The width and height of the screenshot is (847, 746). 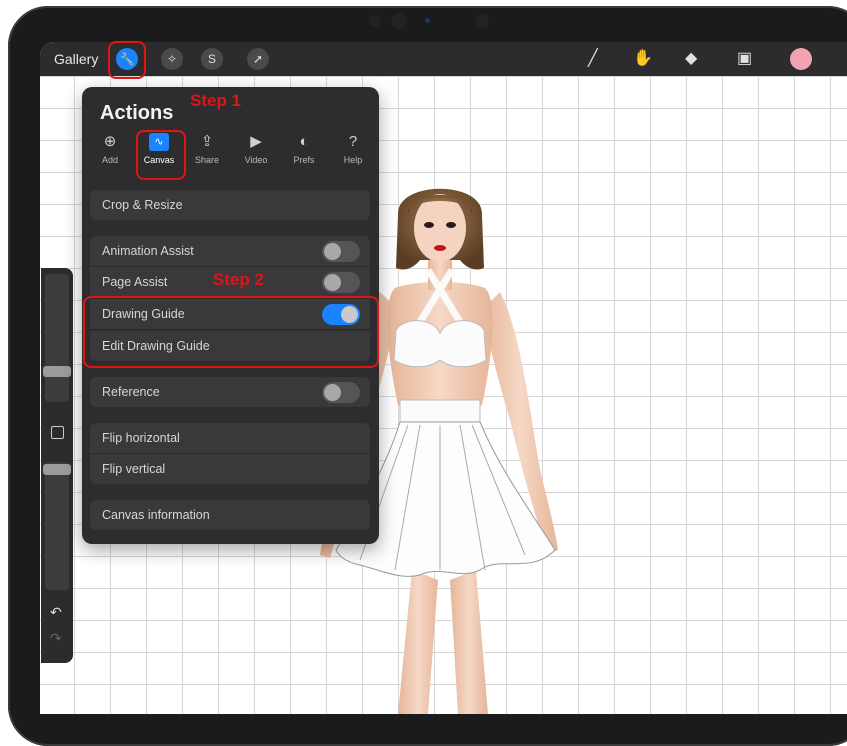 What do you see at coordinates (161, 155) in the screenshot?
I see `step1-canvas-highlight` at bounding box center [161, 155].